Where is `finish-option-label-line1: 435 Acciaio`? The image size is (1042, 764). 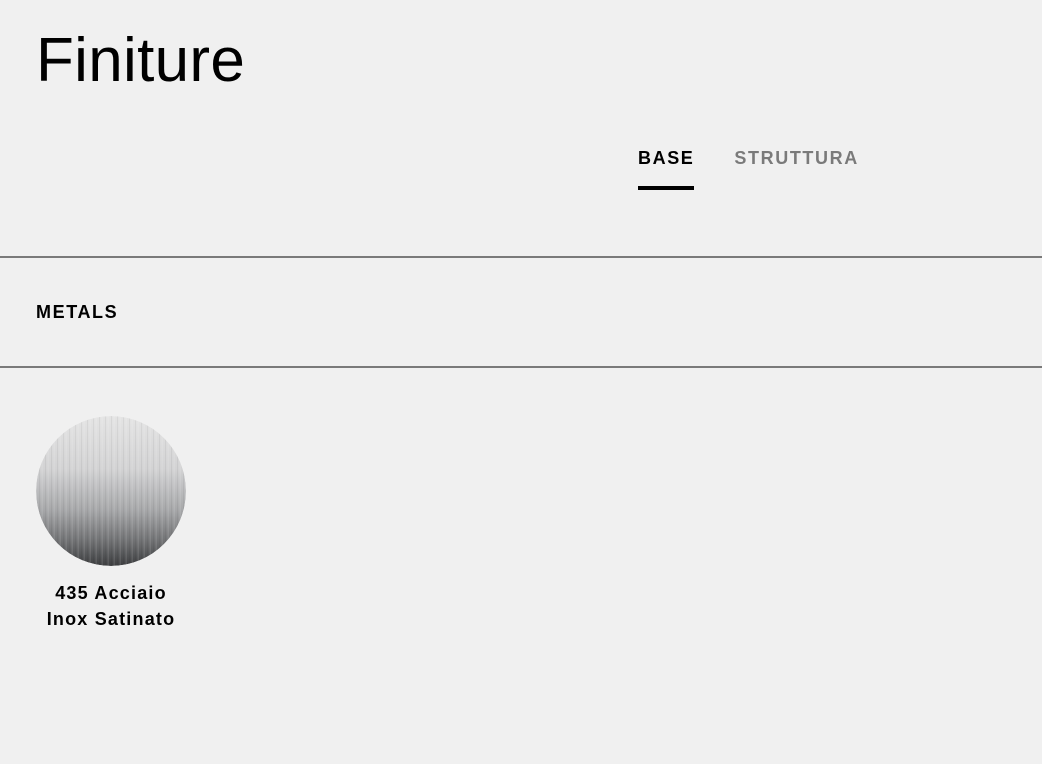 finish-option-label-line1: 435 Acciaio is located at coordinates (111, 593).